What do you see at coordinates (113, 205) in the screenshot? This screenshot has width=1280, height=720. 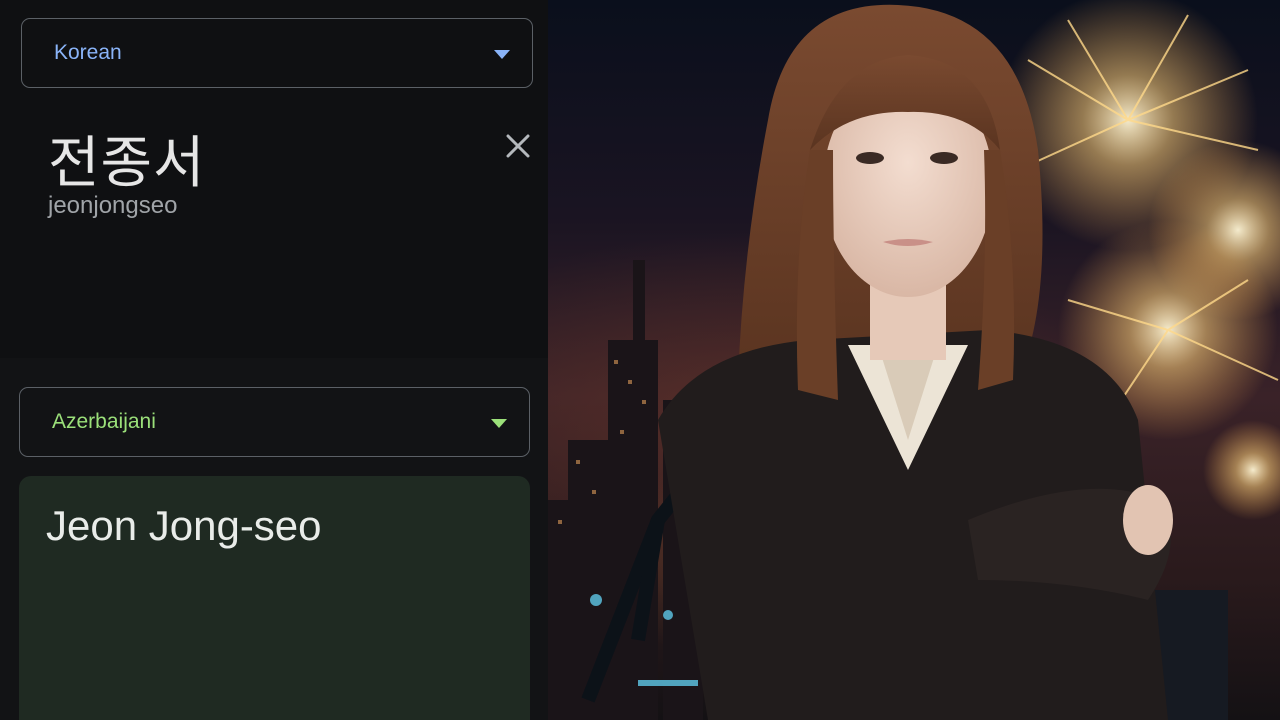 I see `romanization-text: jeonjongseo` at bounding box center [113, 205].